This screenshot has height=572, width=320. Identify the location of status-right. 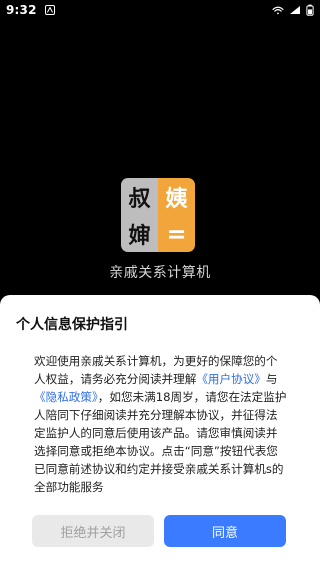
(293, 10).